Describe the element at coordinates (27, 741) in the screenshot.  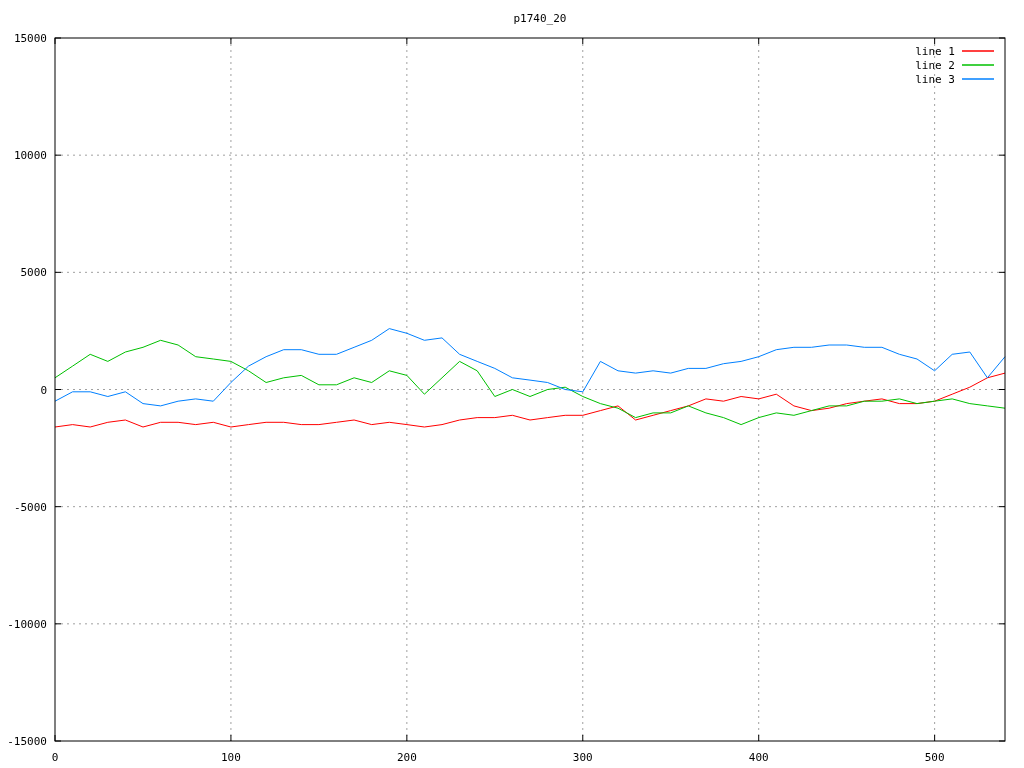
I see `axis-tick-label: -15000` at that location.